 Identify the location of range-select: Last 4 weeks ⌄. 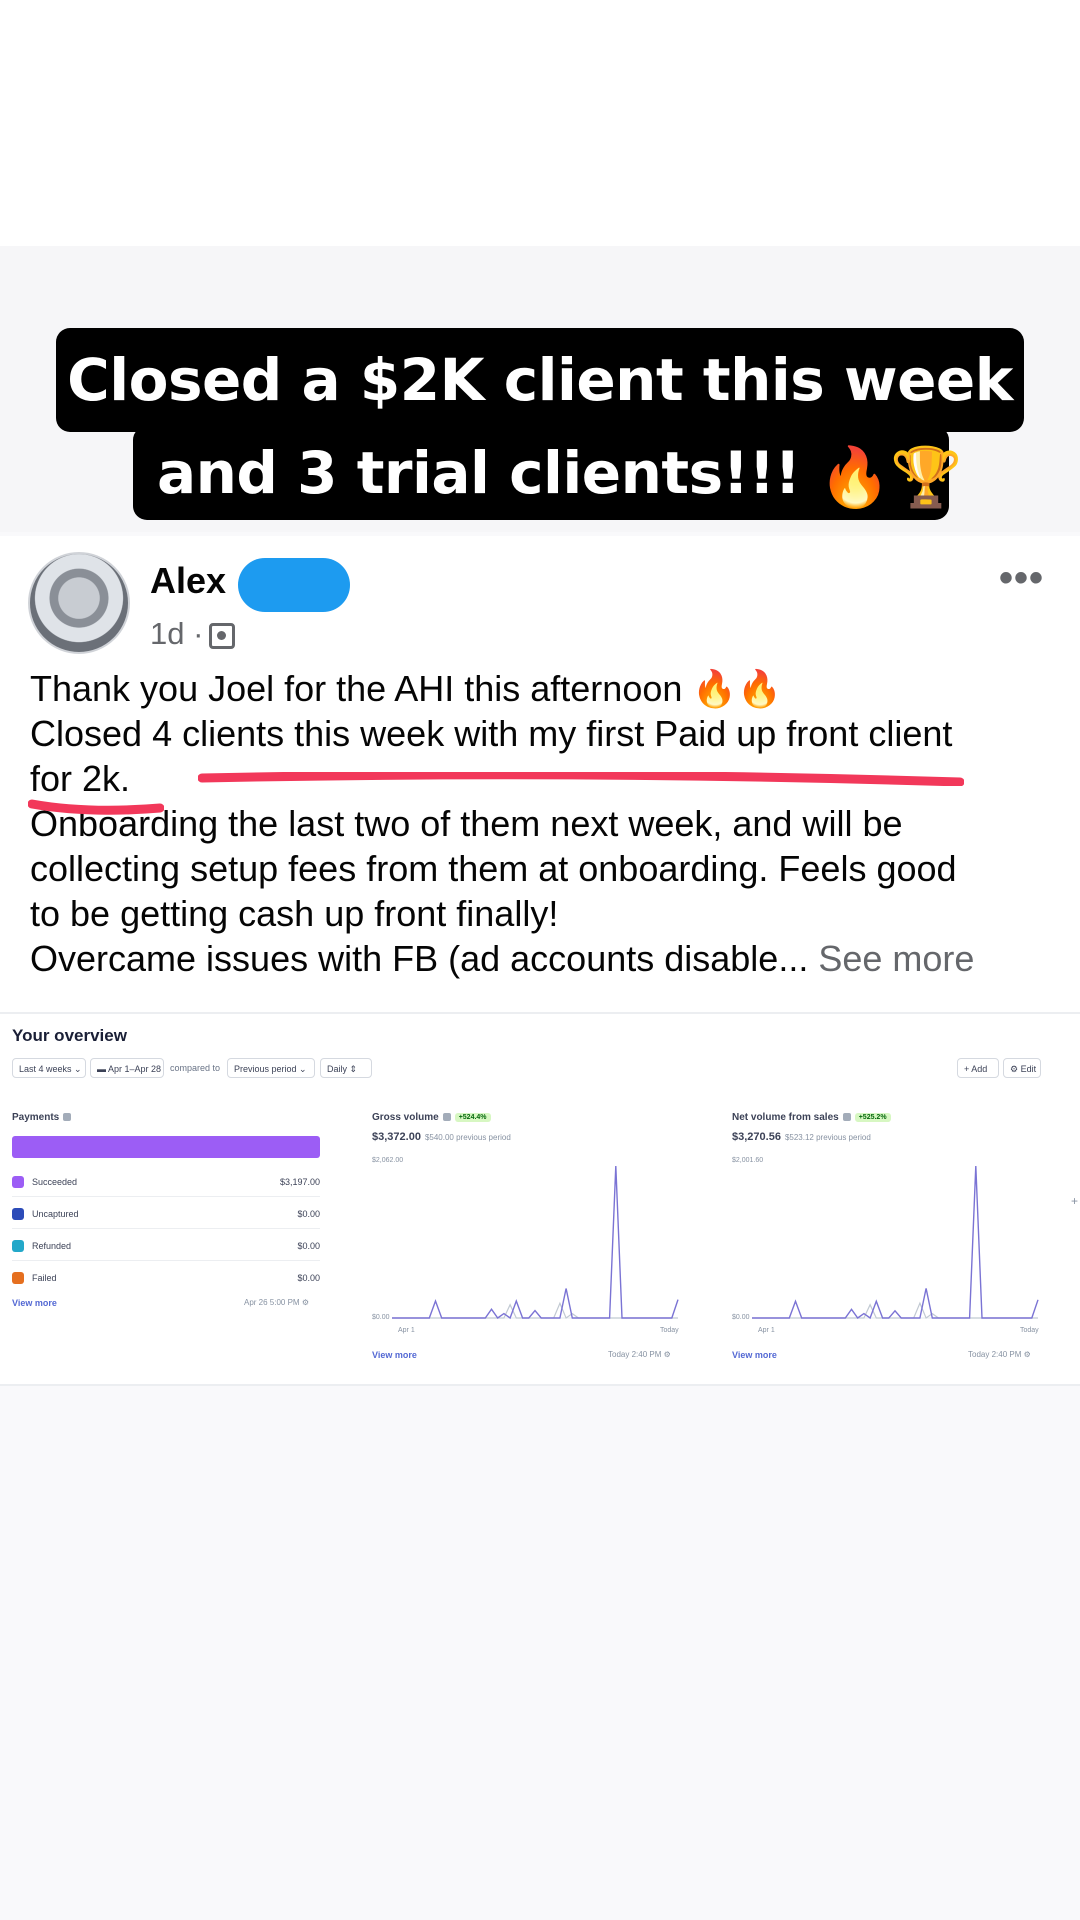
(49, 1068).